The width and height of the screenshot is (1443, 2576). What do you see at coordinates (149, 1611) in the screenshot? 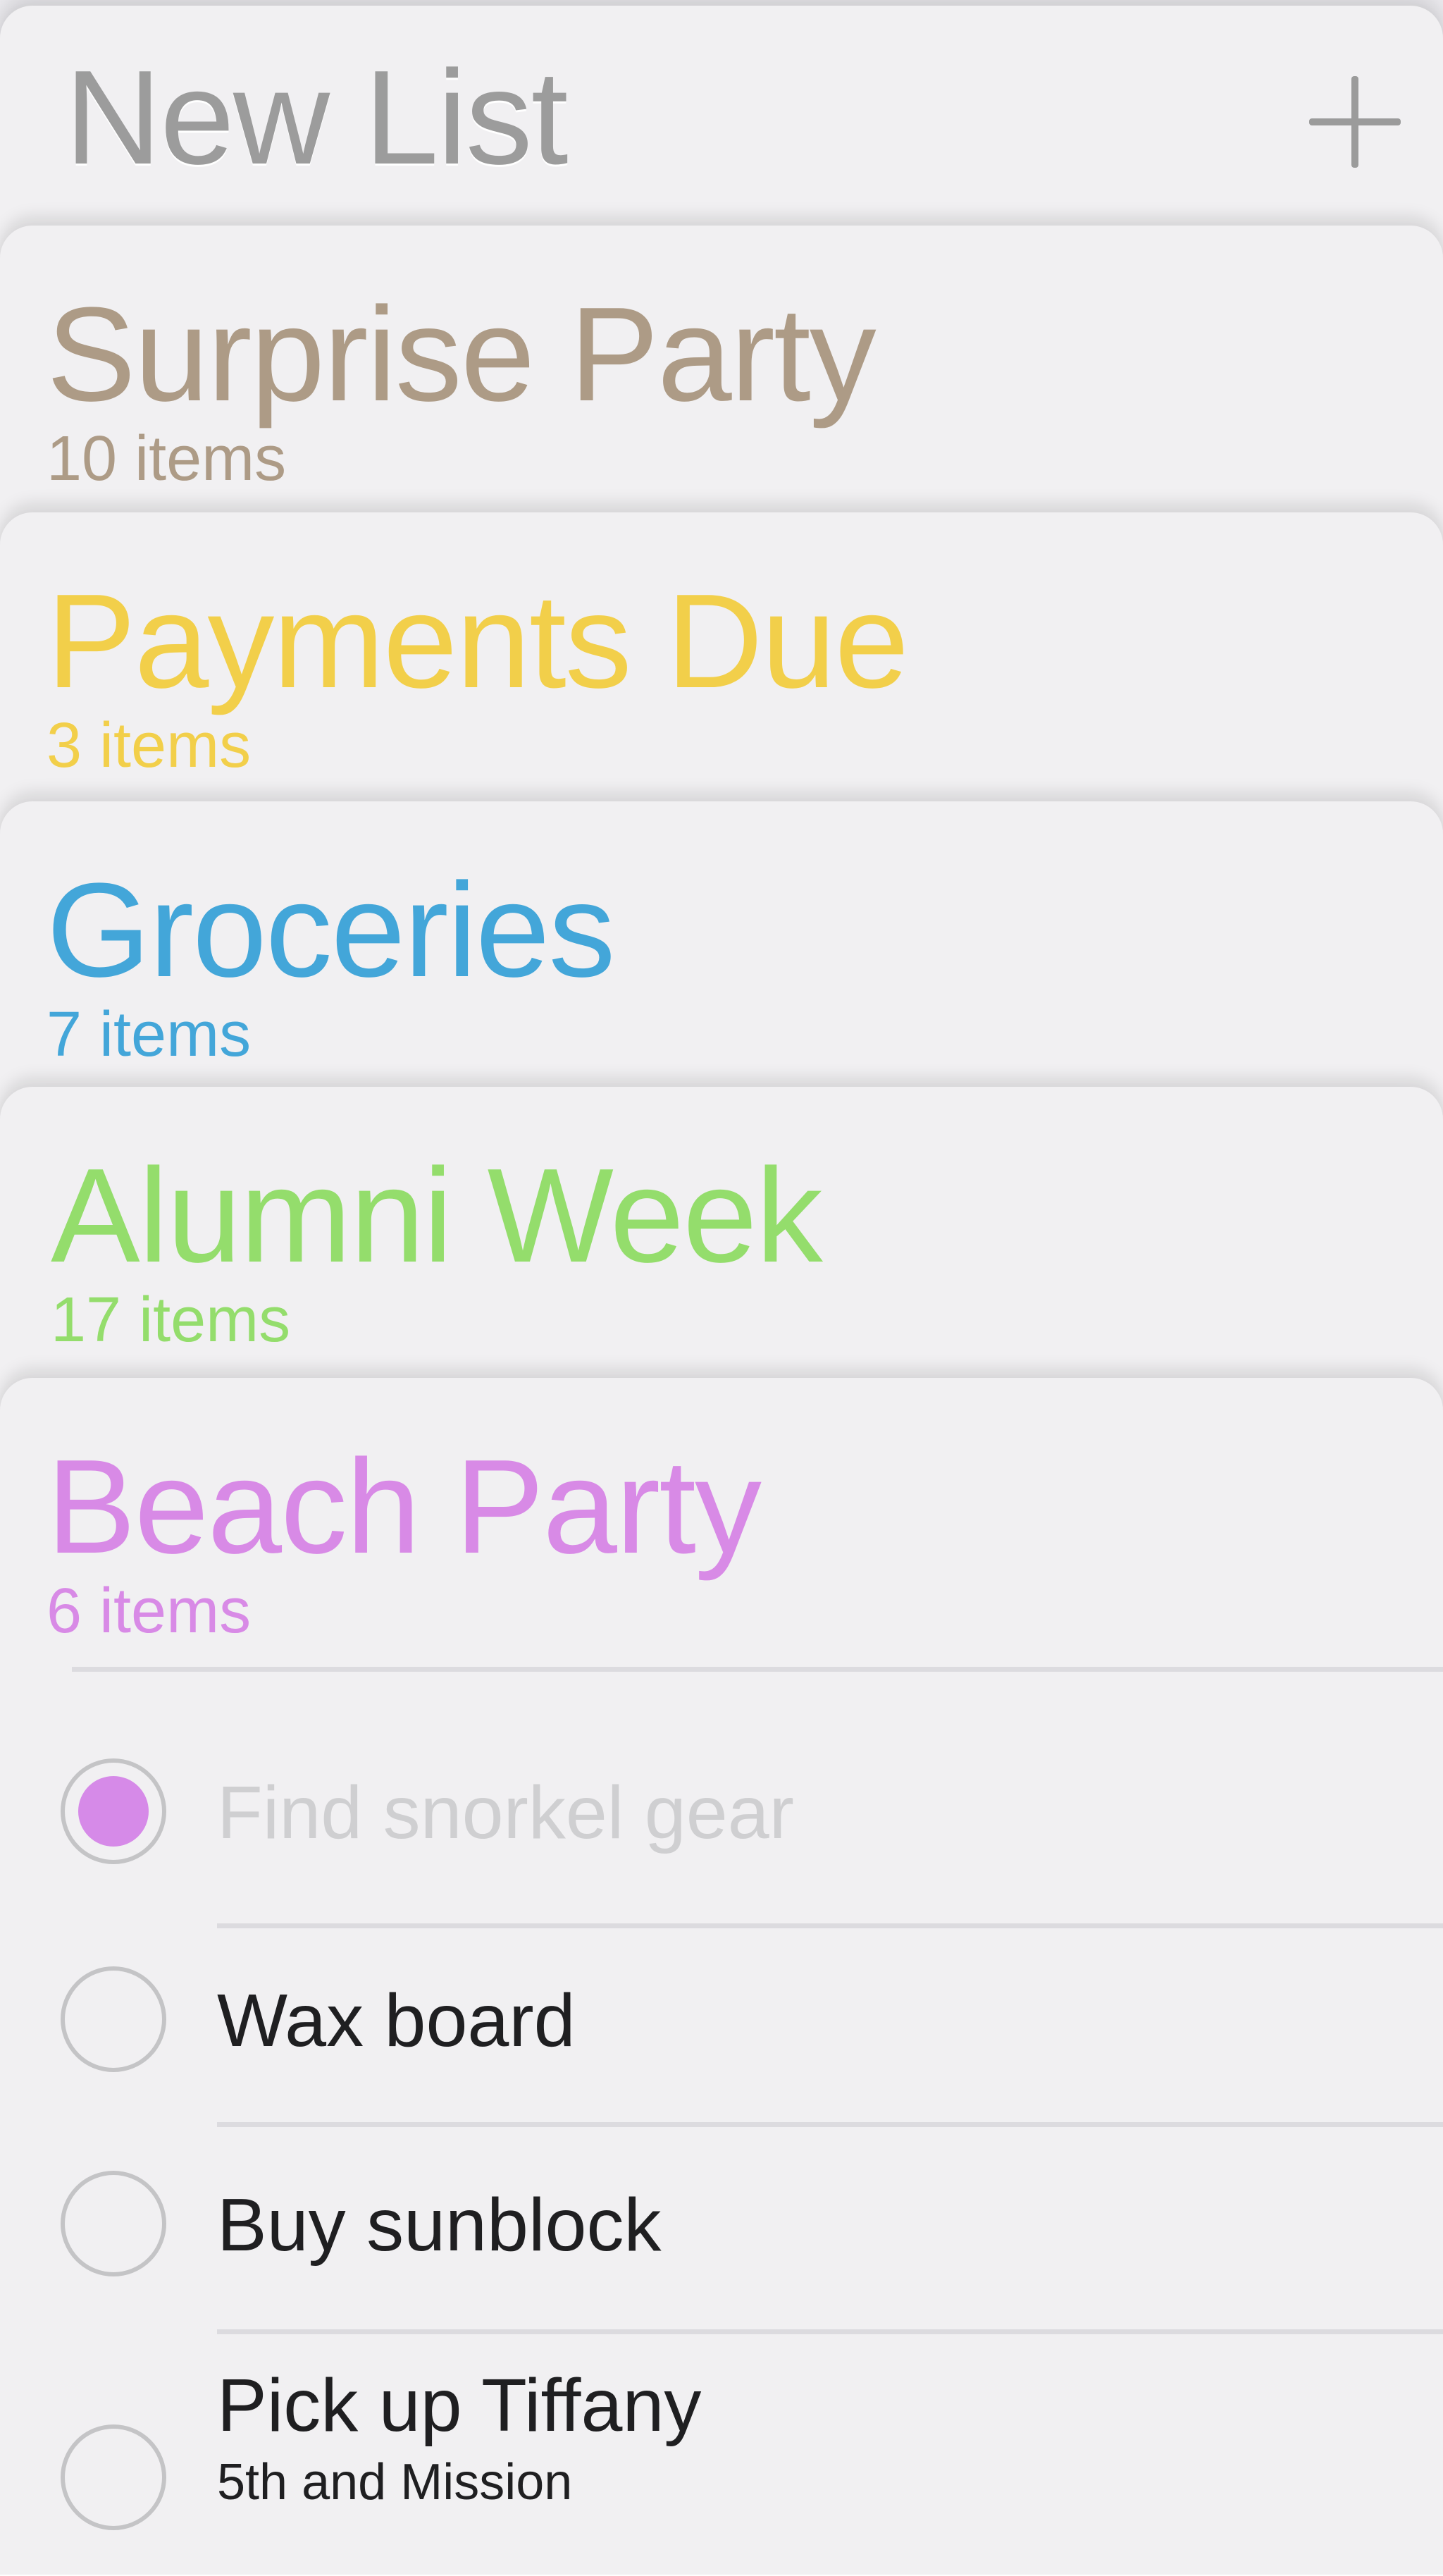
I see `list-count: 6 items` at bounding box center [149, 1611].